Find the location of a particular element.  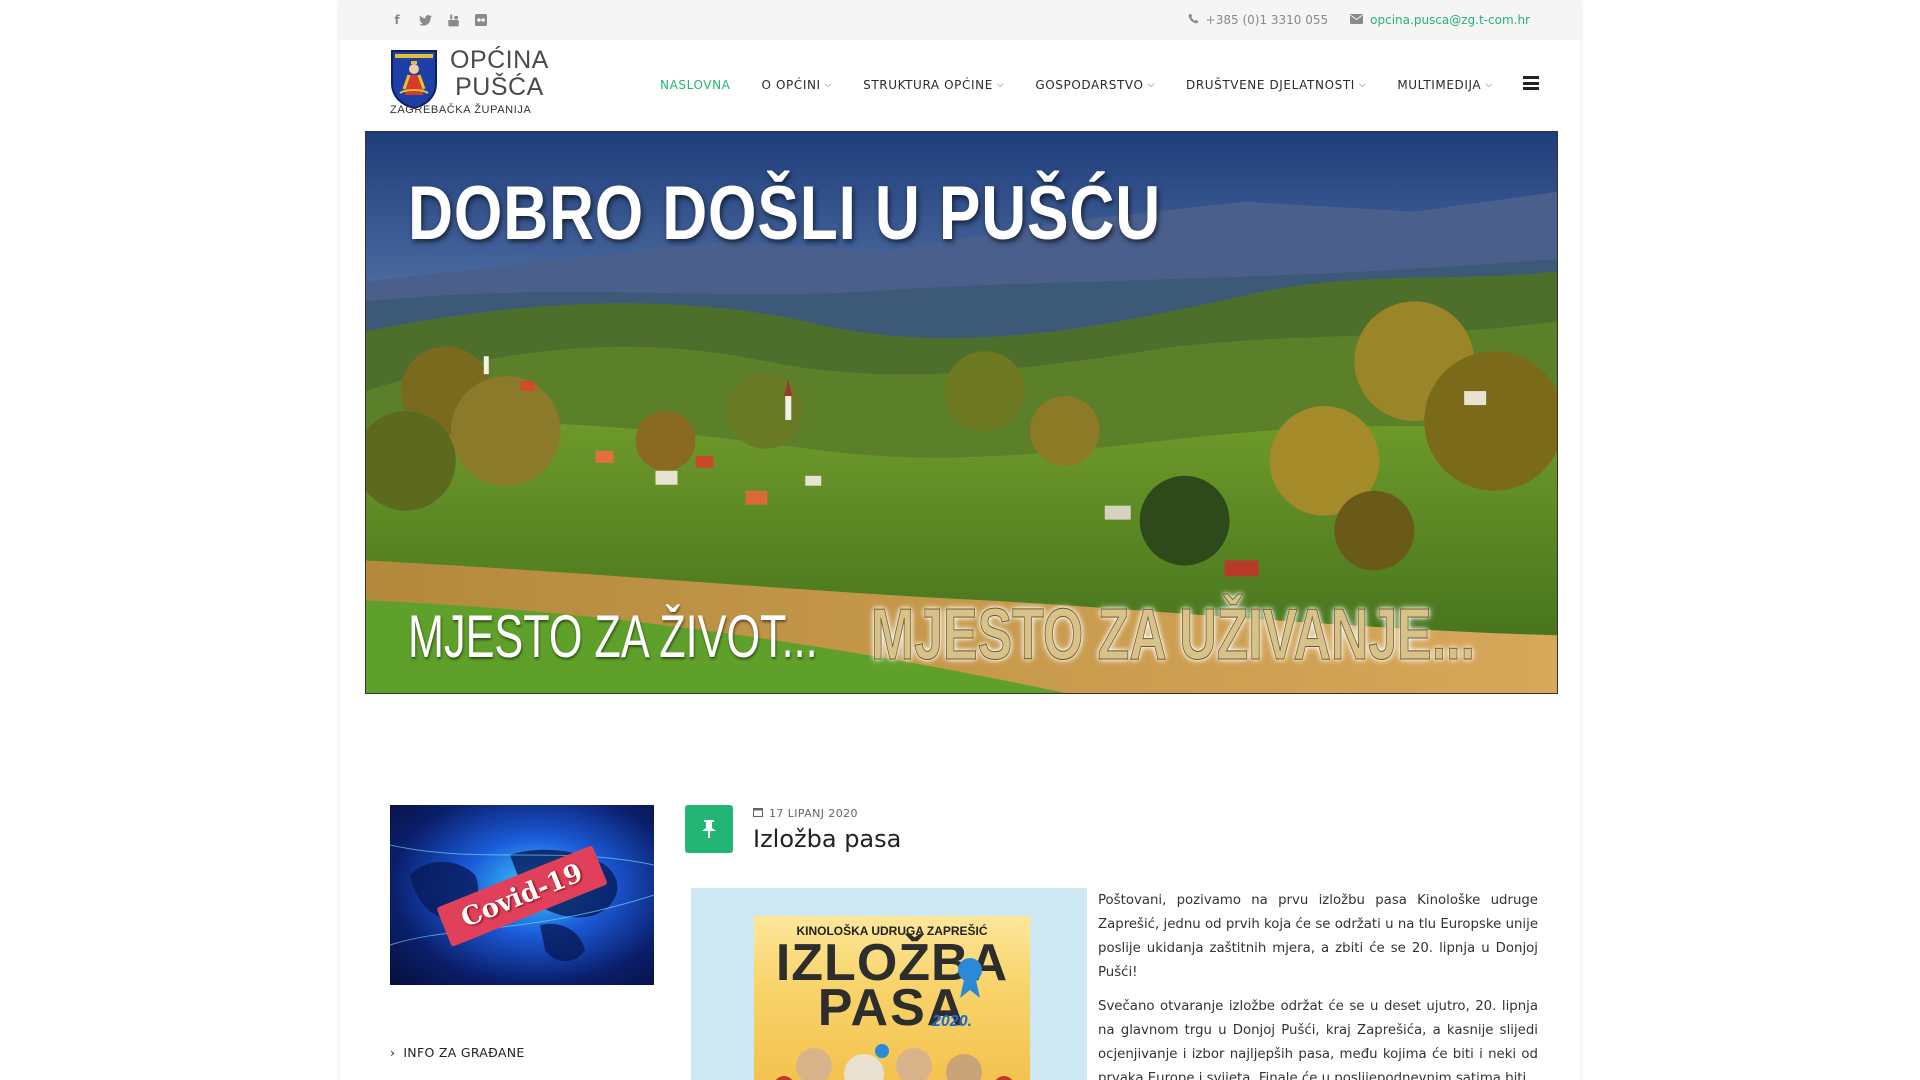

pin-icon is located at coordinates (709, 829).